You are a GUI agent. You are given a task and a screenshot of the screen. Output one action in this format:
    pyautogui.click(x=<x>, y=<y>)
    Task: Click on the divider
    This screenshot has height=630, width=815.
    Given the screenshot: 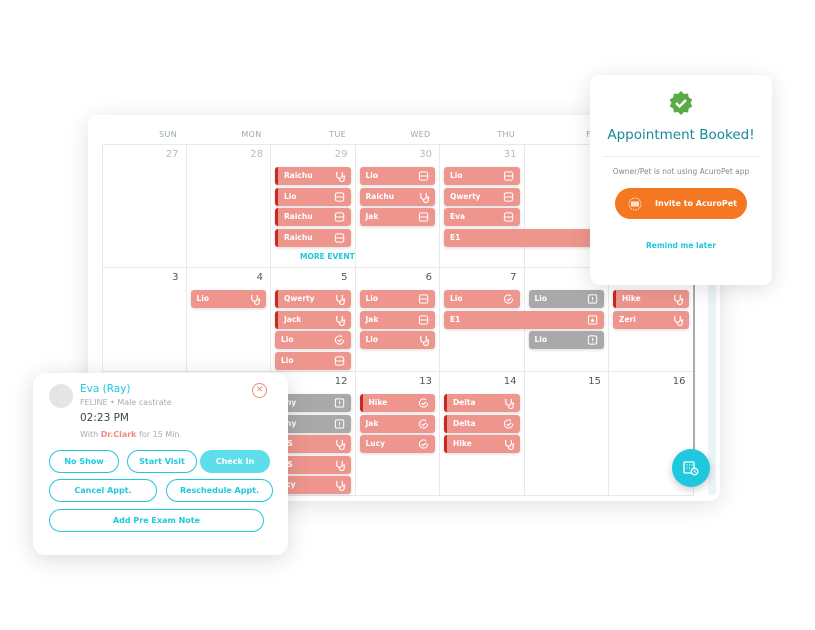 What is the action you would take?
    pyautogui.click(x=681, y=156)
    